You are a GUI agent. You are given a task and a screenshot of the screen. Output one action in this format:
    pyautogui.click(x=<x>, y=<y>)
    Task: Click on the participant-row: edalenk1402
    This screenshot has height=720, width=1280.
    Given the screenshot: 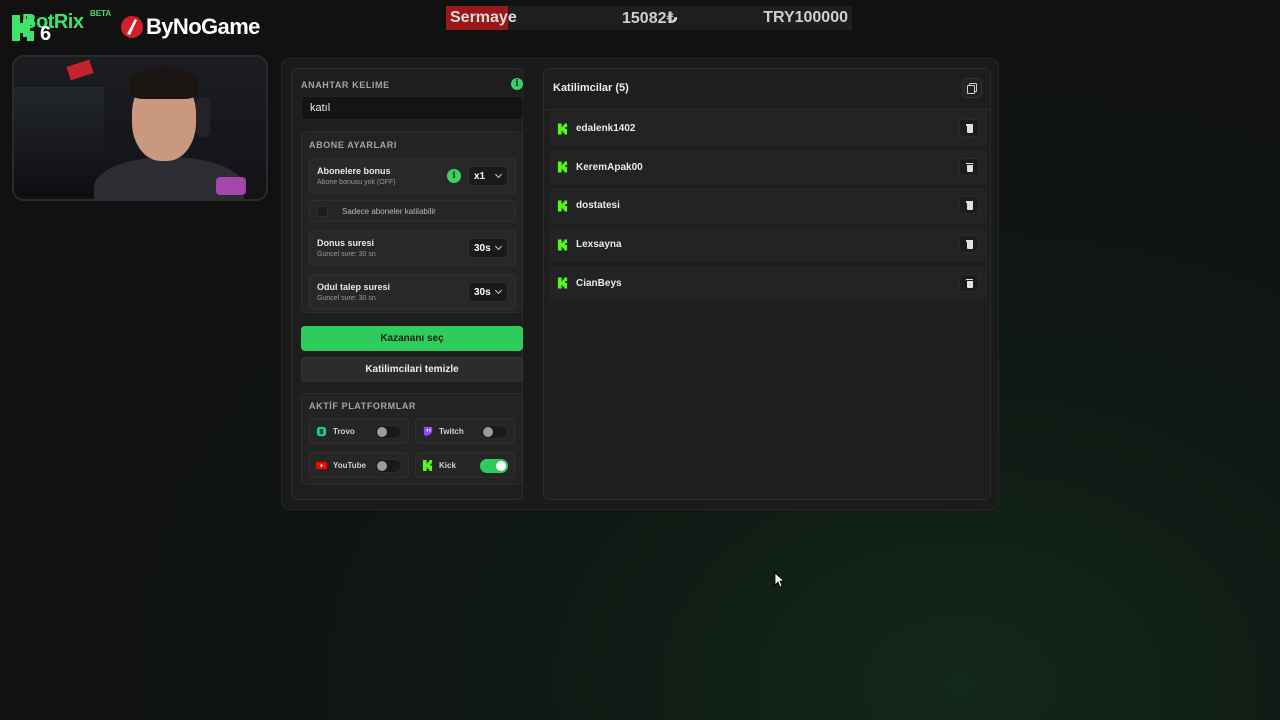 What is the action you would take?
    pyautogui.click(x=768, y=128)
    